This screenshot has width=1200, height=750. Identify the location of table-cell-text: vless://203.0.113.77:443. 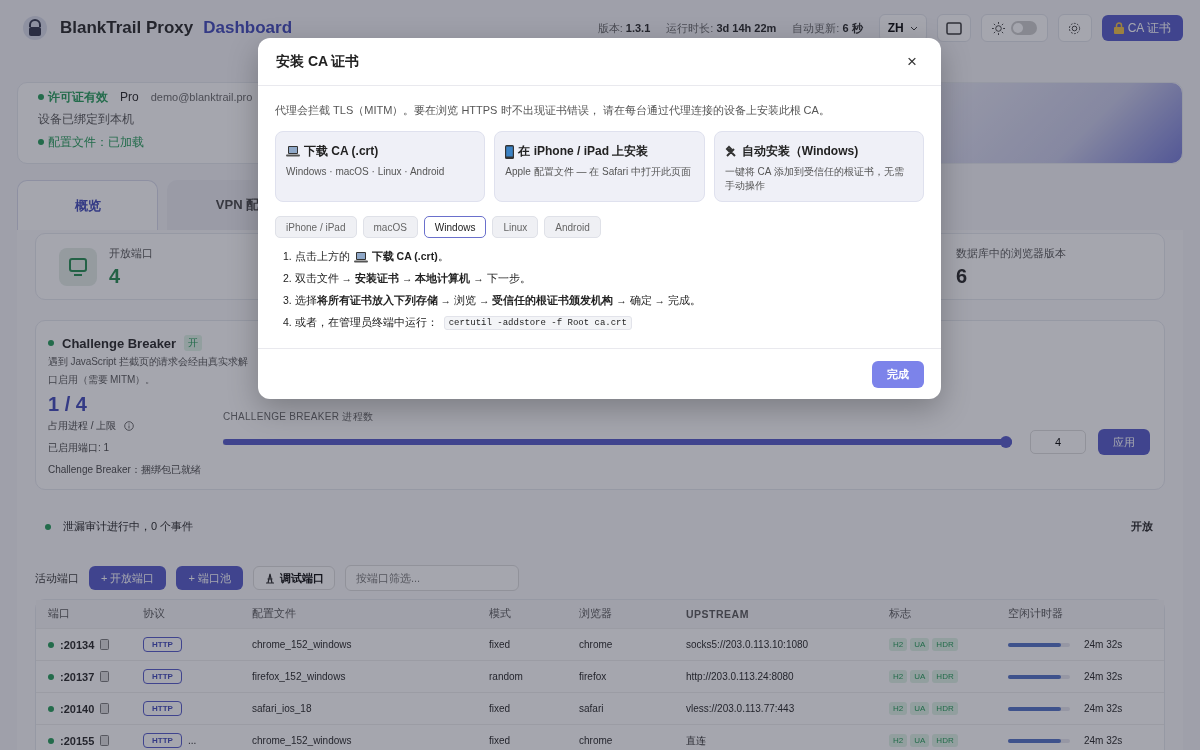
(740, 708).